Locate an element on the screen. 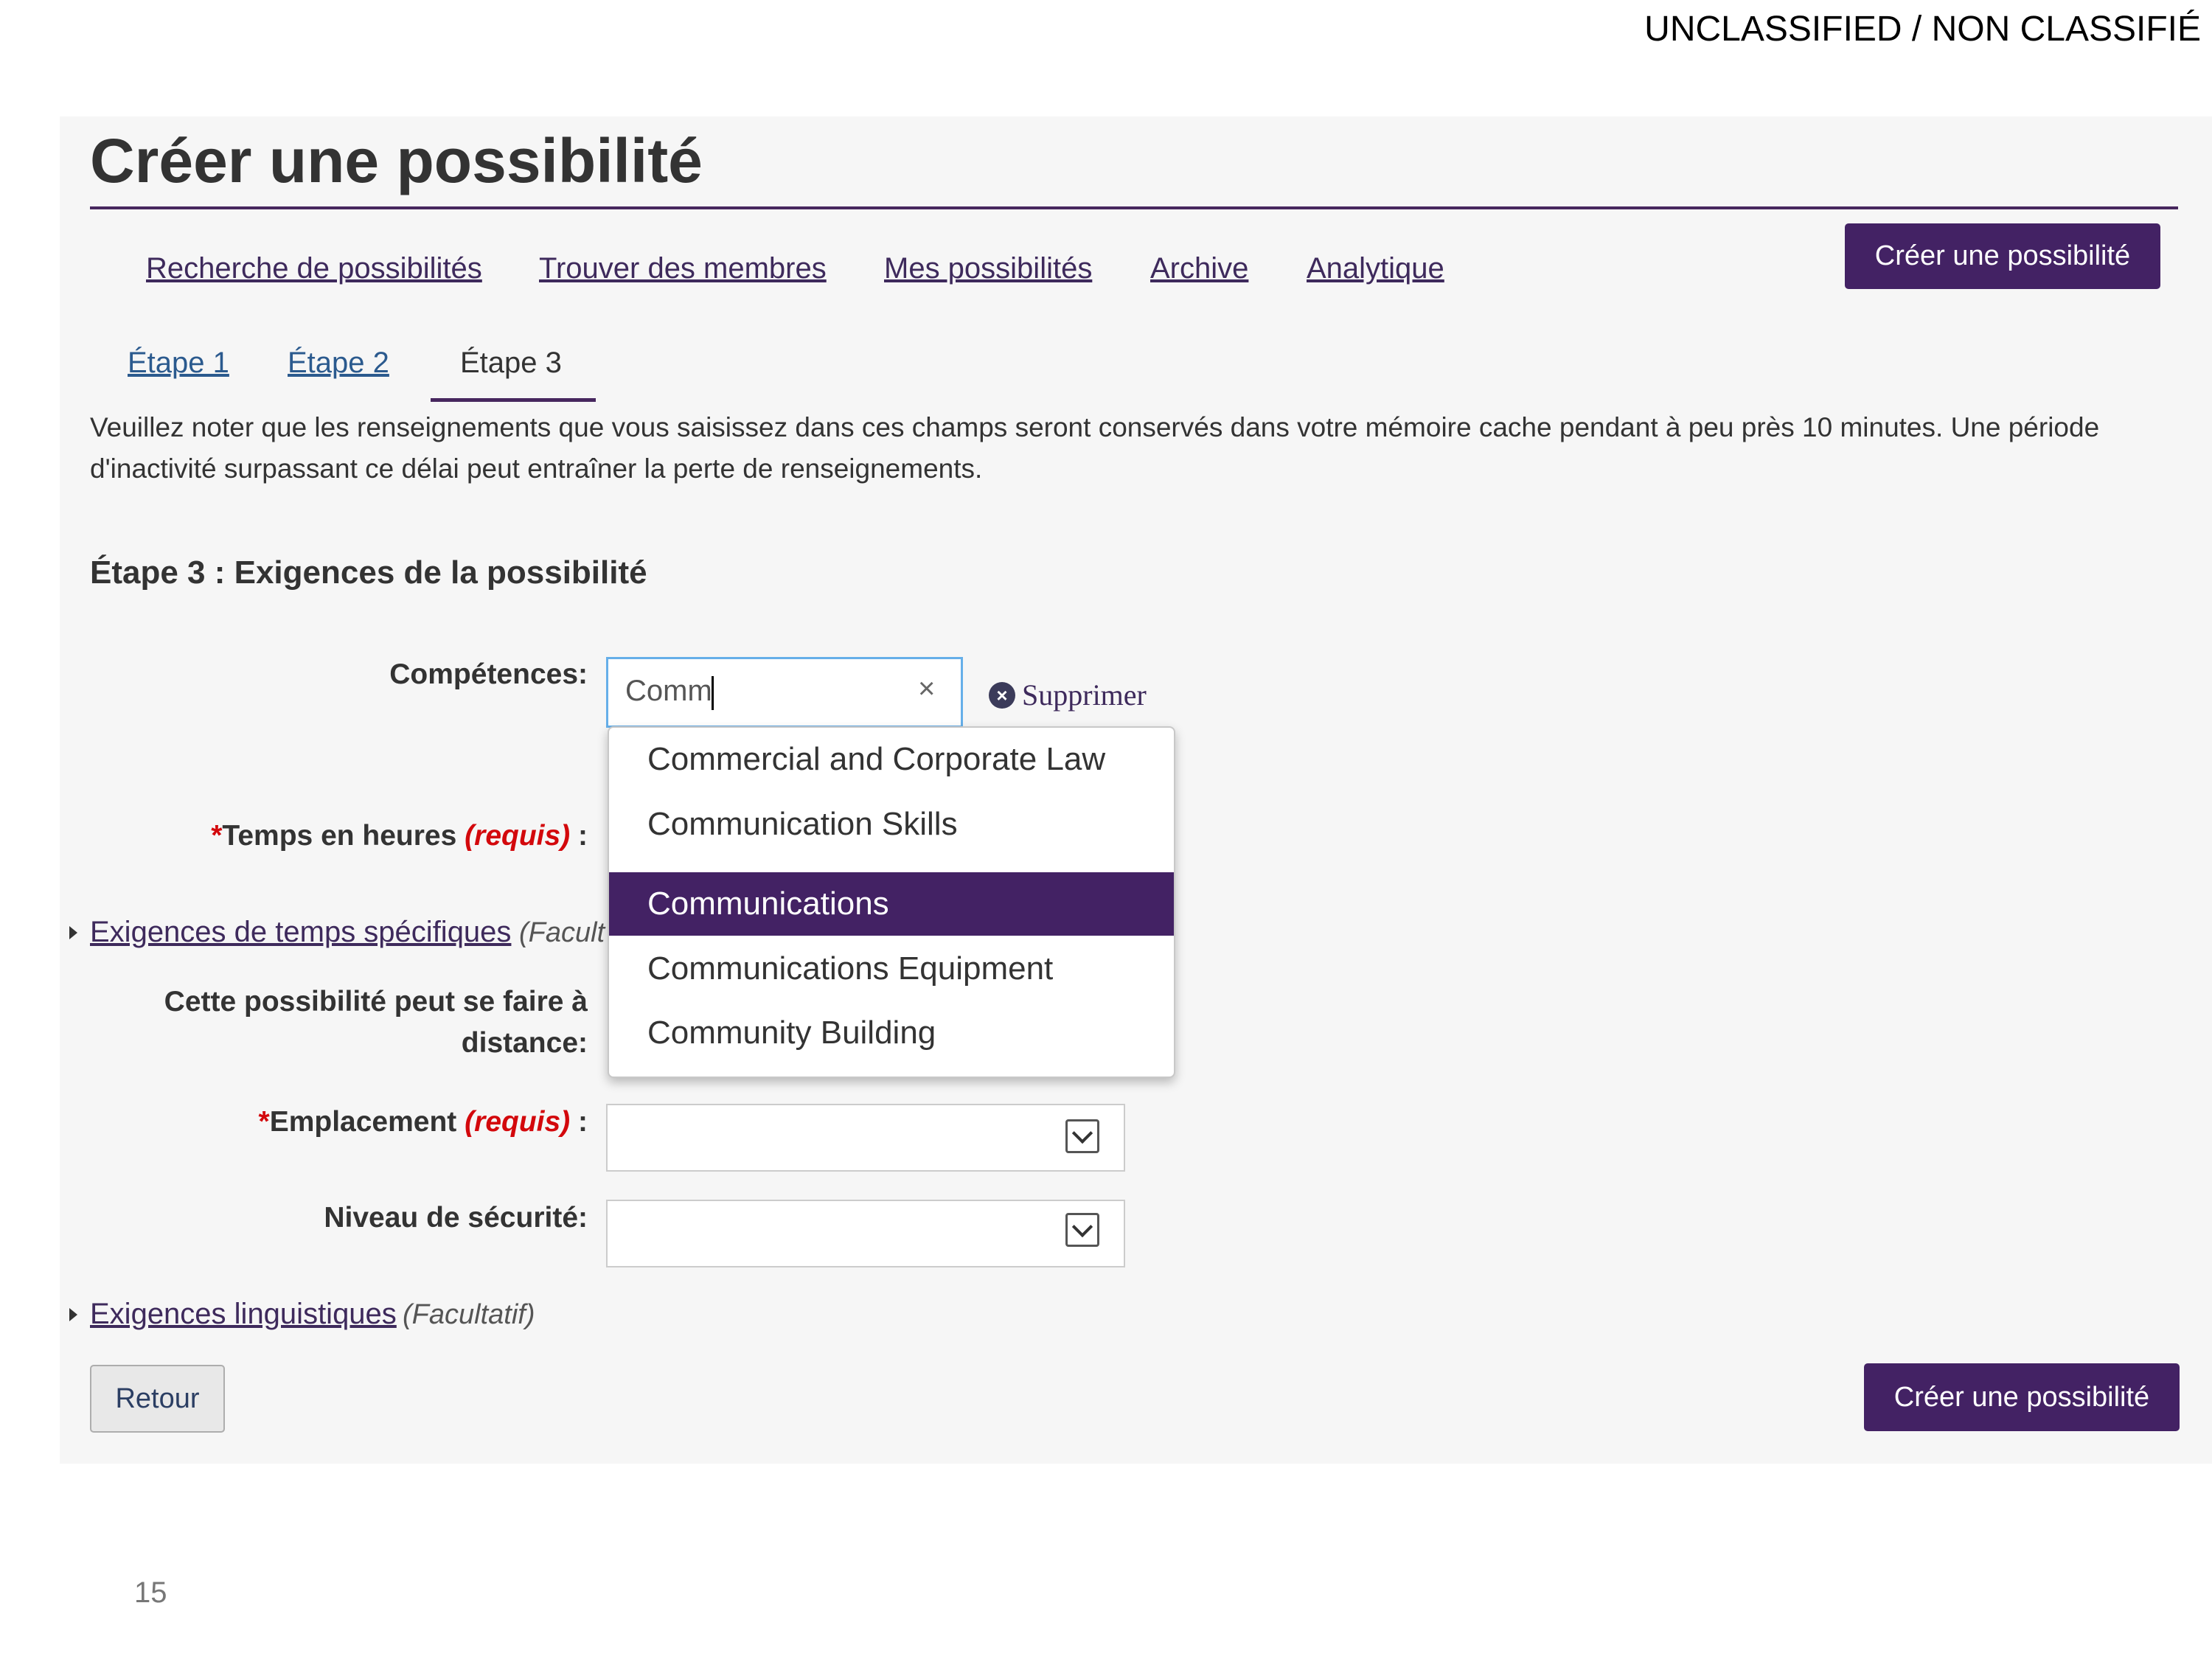 This screenshot has width=2212, height=1659. slide-page-number: 15 is located at coordinates (150, 1592).